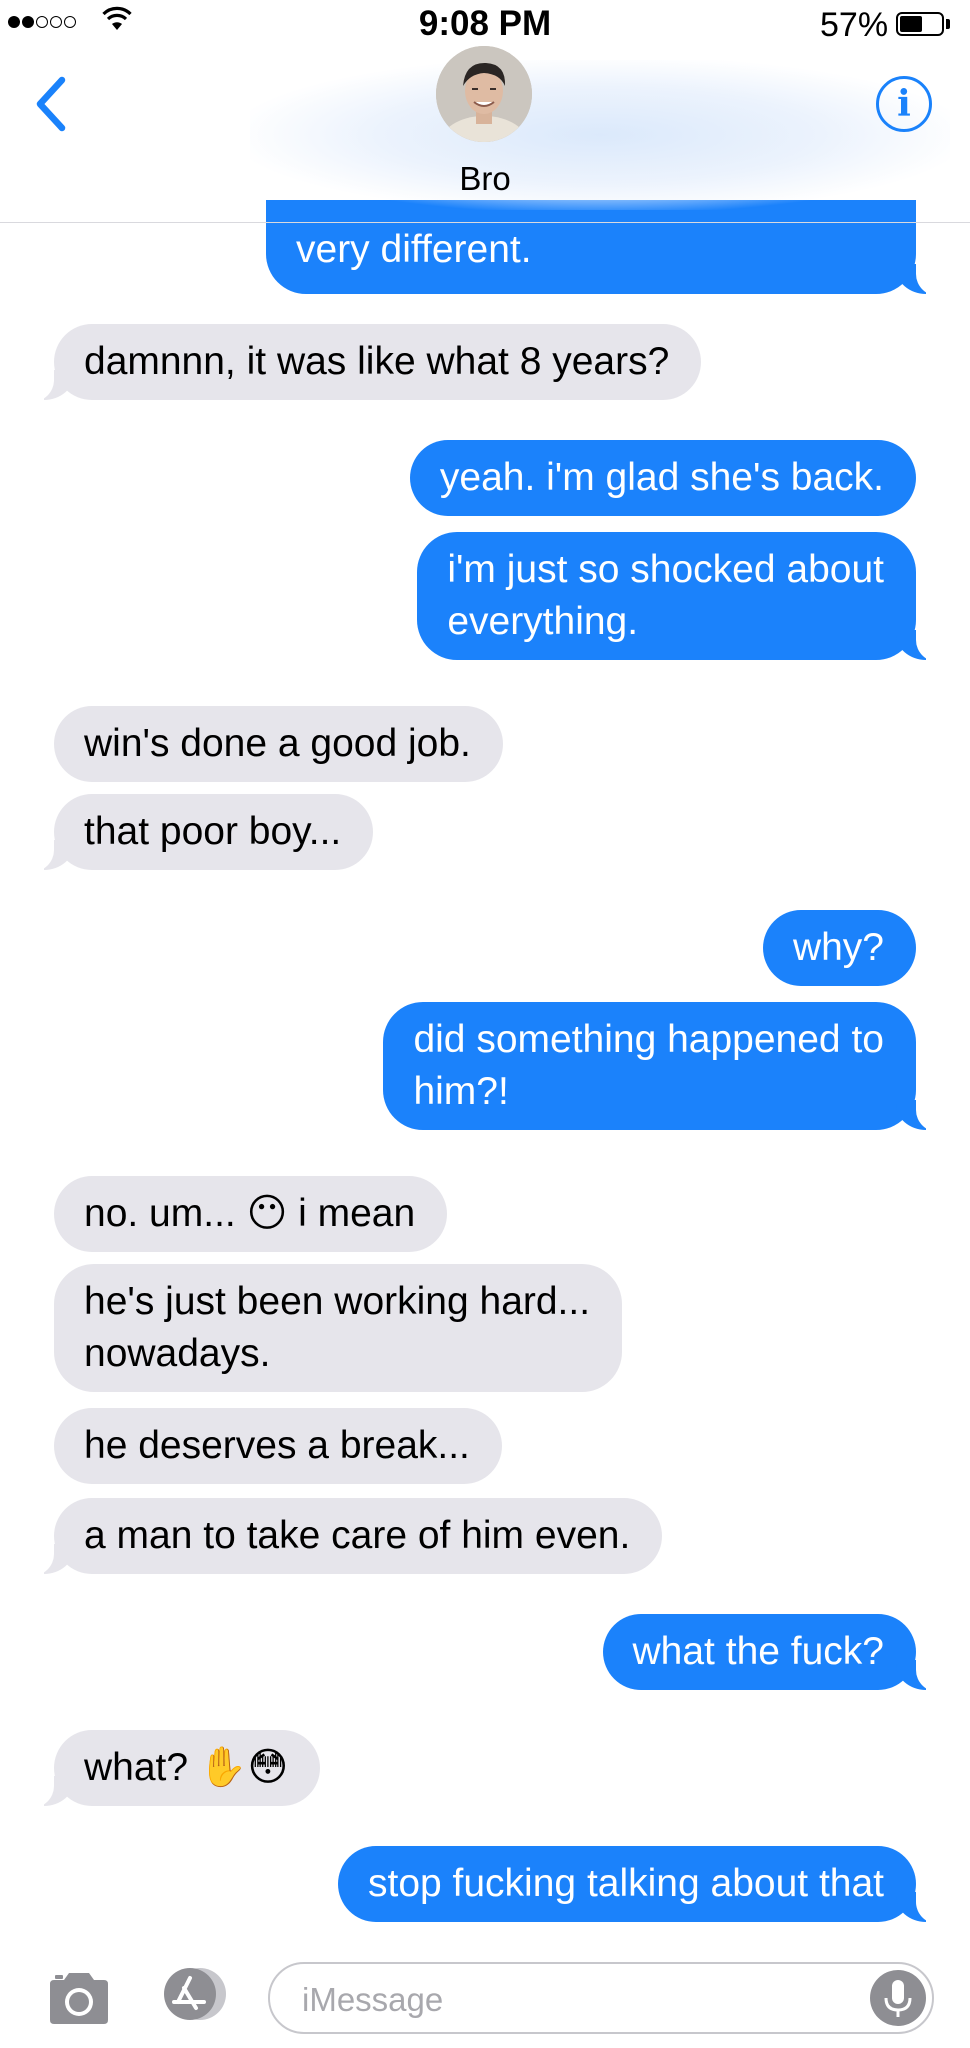 Image resolution: width=970 pixels, height=2048 pixels. Describe the element at coordinates (572, 2000) in the screenshot. I see `imessage-input` at that location.